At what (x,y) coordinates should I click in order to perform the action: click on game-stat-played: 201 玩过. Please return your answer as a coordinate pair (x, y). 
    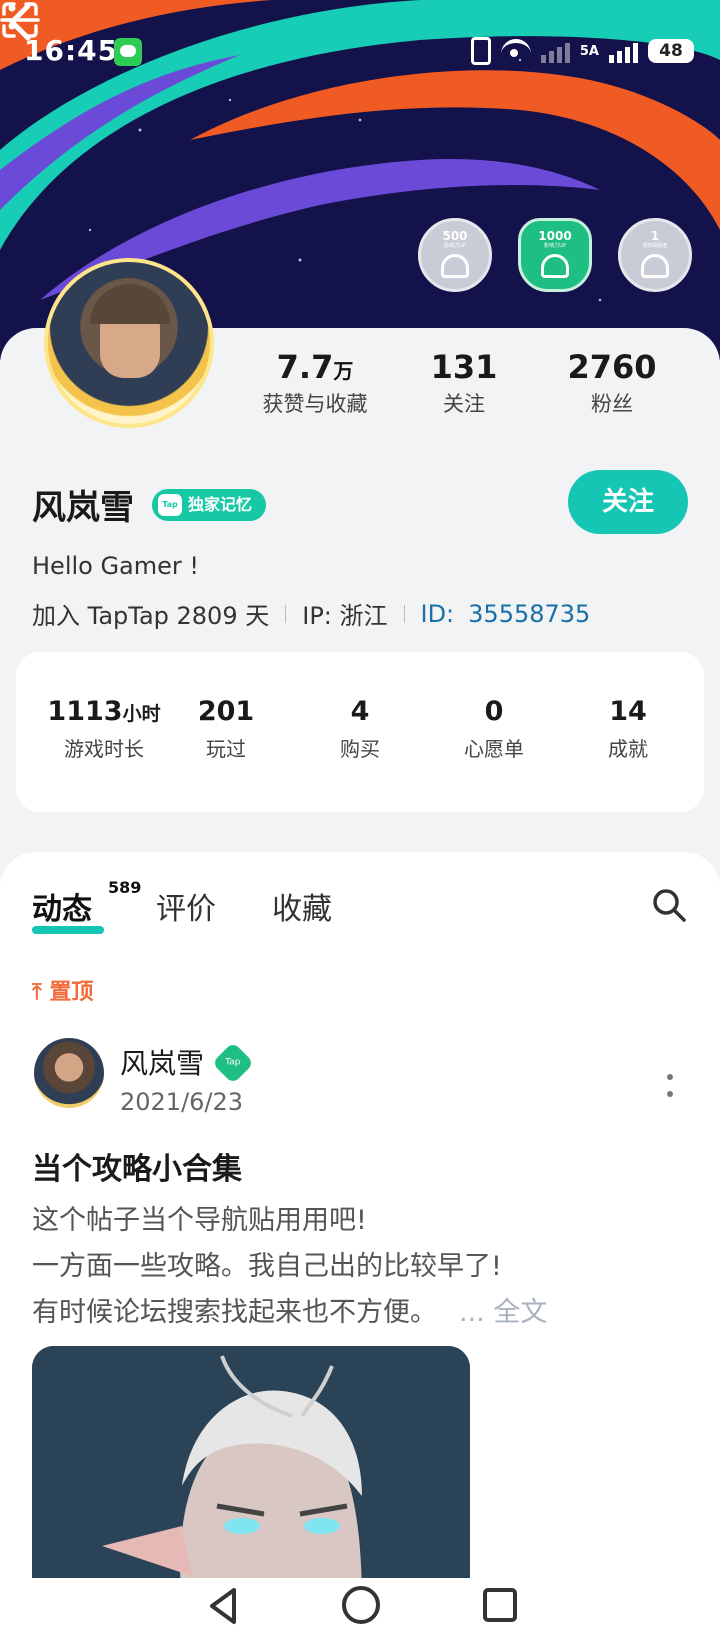
    Looking at the image, I should click on (226, 729).